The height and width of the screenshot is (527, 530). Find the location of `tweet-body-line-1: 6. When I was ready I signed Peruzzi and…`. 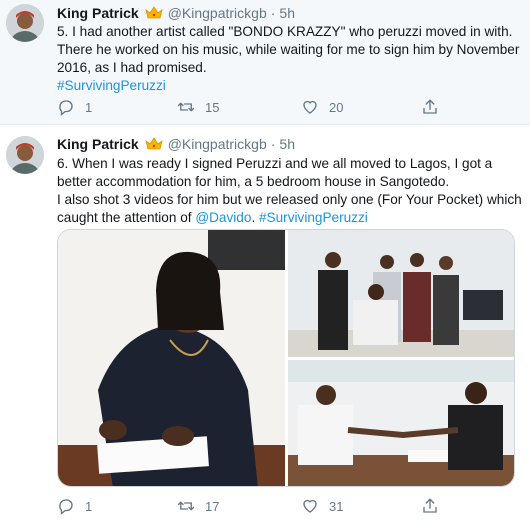

tweet-body-line-1: 6. When I was ready I signed Peruzzi and… is located at coordinates (275, 172).